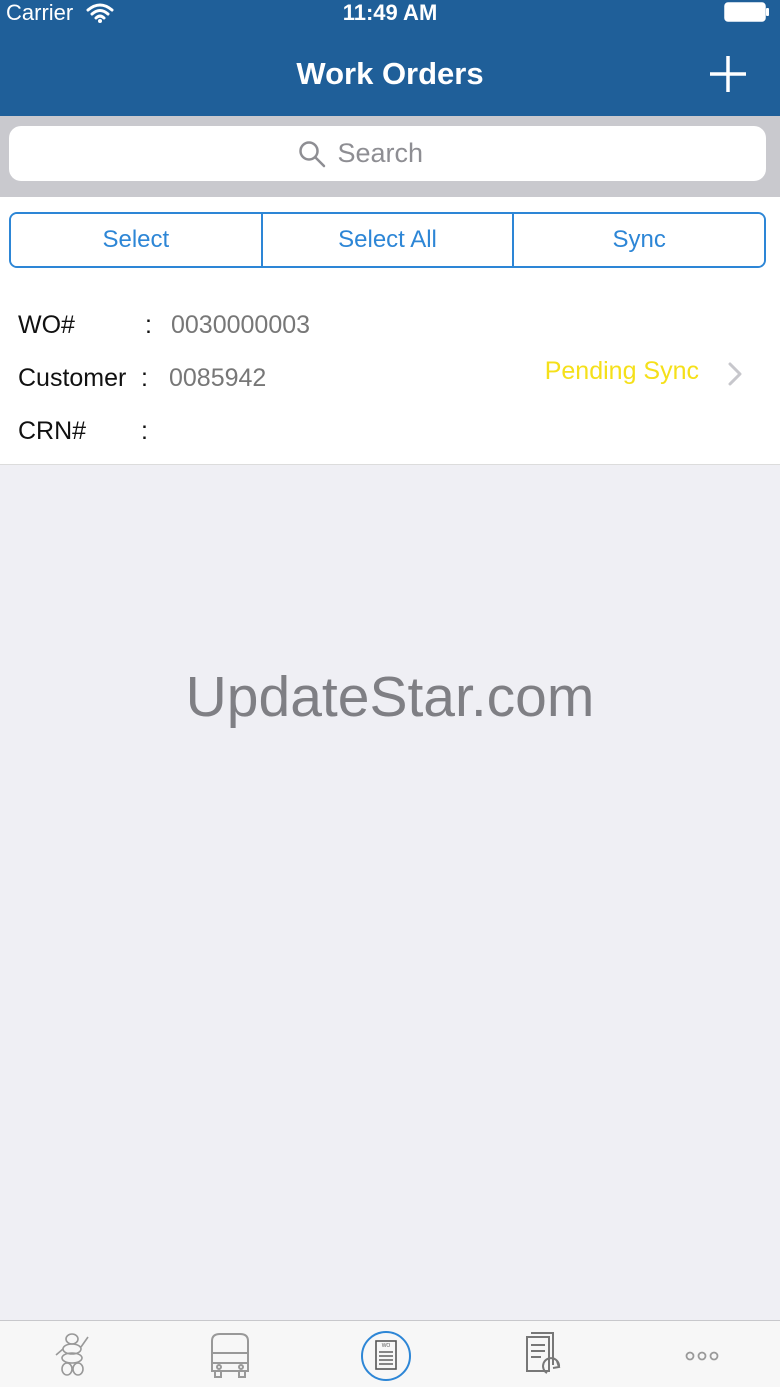 Image resolution: width=780 pixels, height=1387 pixels. I want to click on search-bar, so click(390, 156).